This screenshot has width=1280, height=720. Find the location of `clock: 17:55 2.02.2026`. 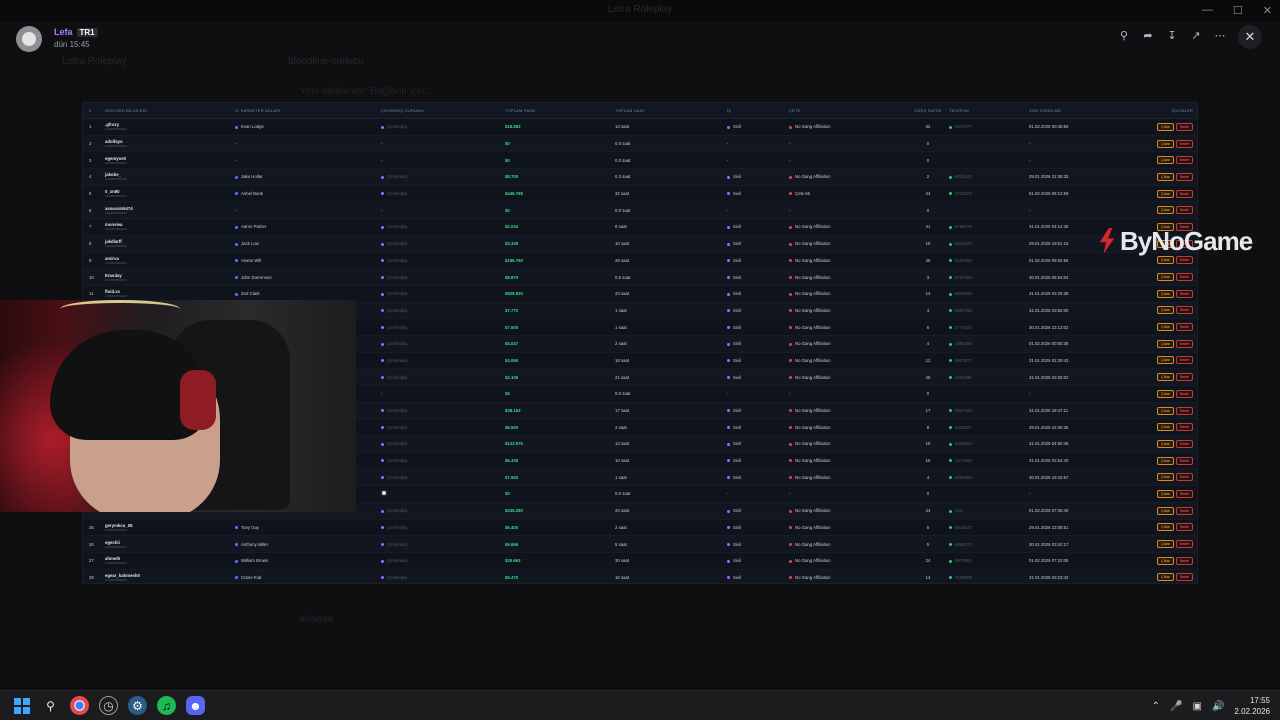

clock: 17:55 2.02.2026 is located at coordinates (1252, 706).